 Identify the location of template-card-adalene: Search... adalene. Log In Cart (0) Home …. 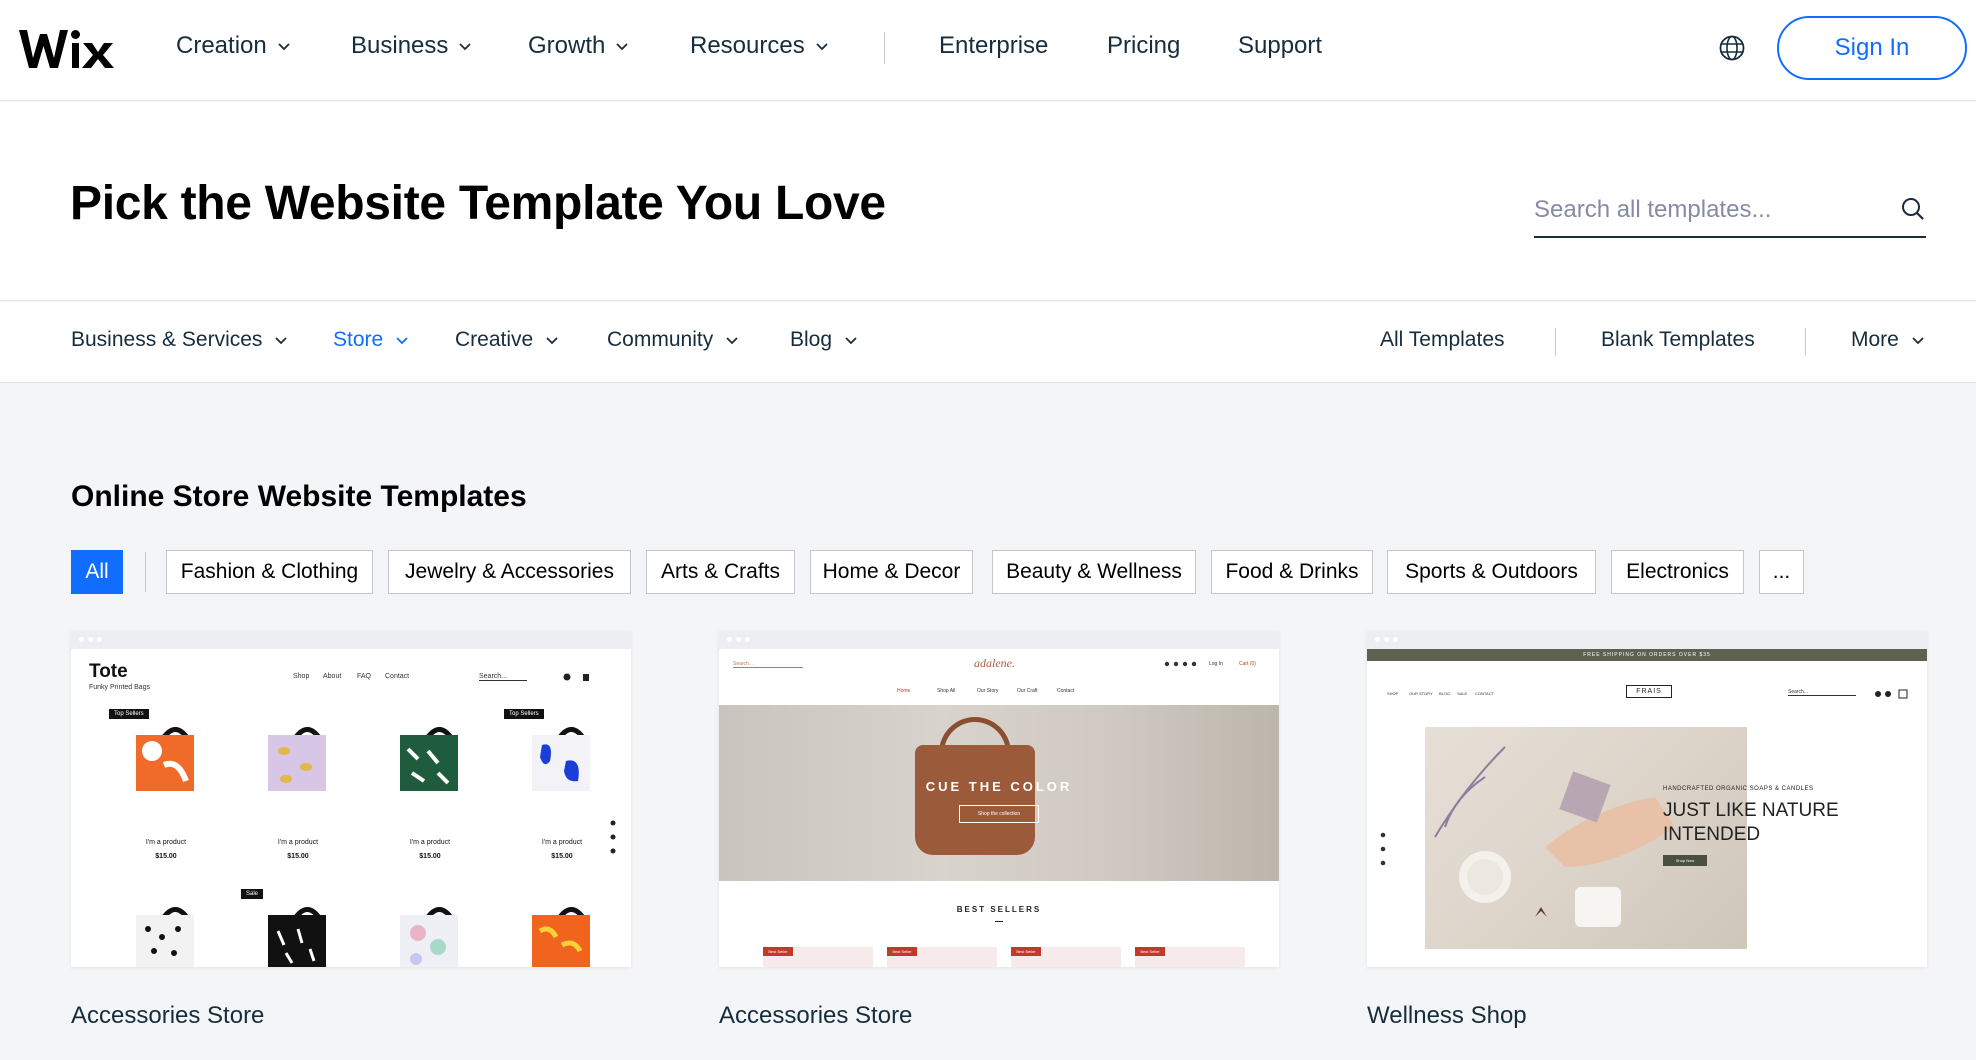
(999, 799).